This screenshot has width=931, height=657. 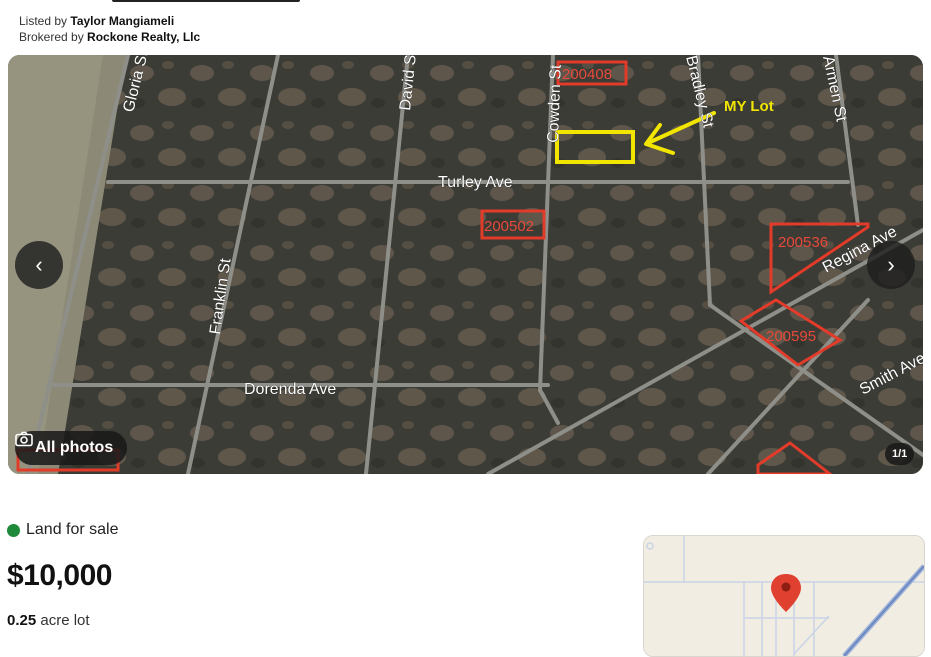 I want to click on listing-status: Land for sale, so click(x=63, y=530).